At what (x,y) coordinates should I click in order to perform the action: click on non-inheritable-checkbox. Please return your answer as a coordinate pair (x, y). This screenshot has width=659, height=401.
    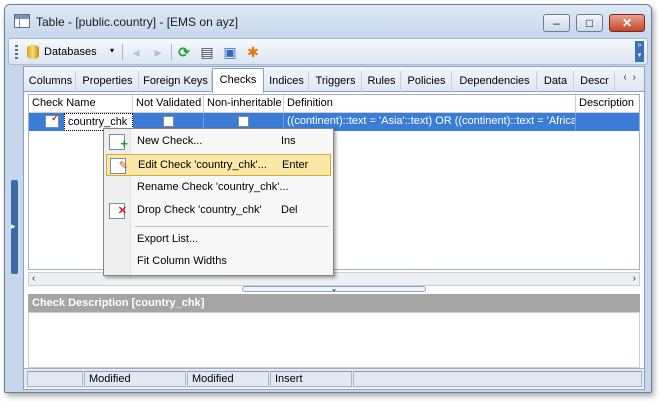
    Looking at the image, I should click on (243, 121).